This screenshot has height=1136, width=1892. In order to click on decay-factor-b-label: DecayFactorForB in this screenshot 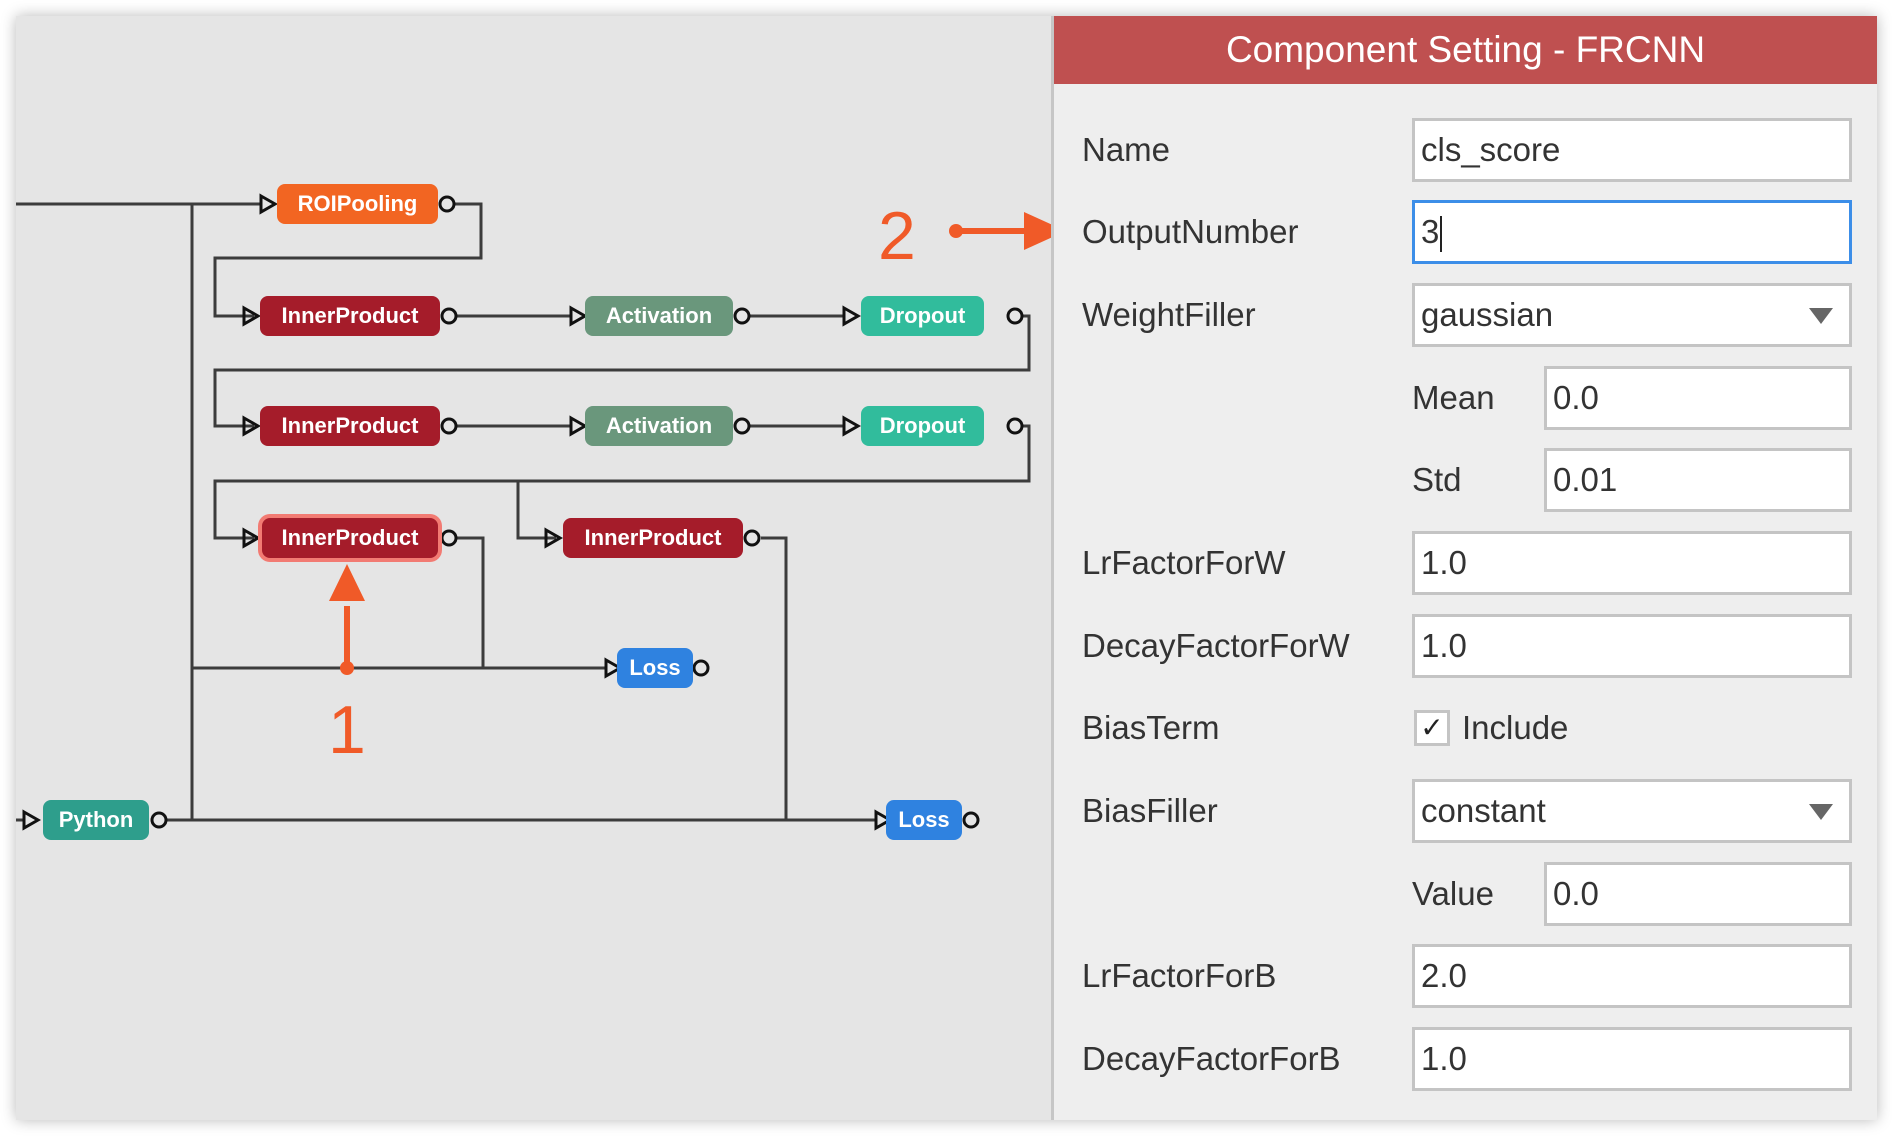, I will do `click(1211, 1058)`.